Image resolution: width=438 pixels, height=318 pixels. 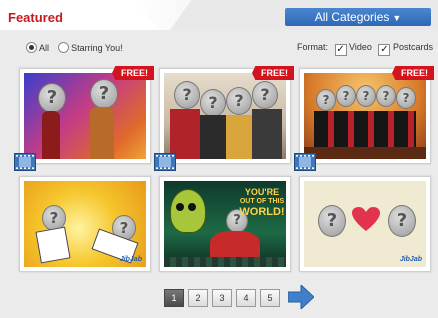 I want to click on radio-all, so click(x=31, y=47).